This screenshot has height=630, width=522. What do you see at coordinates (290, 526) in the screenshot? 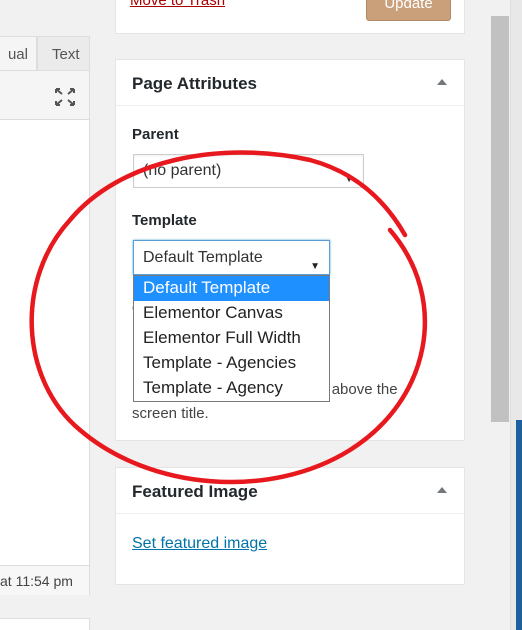
I see `featured-image-panel: Featured Image Set featured image` at bounding box center [290, 526].